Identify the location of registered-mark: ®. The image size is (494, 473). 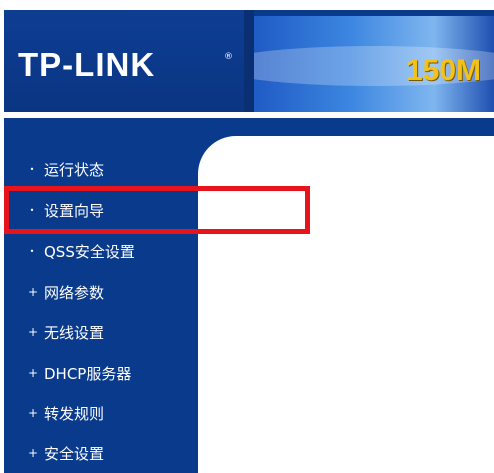
(228, 57).